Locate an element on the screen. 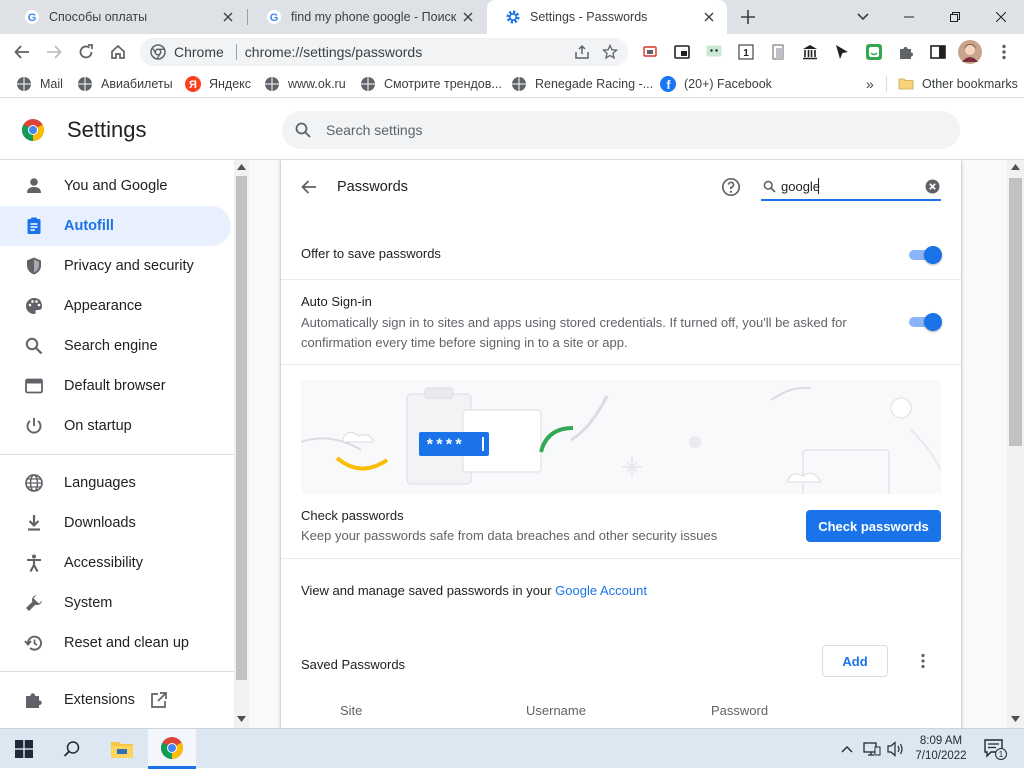 The height and width of the screenshot is (769, 1024). sidebar-item-languages: Languages is located at coordinates (115, 483).